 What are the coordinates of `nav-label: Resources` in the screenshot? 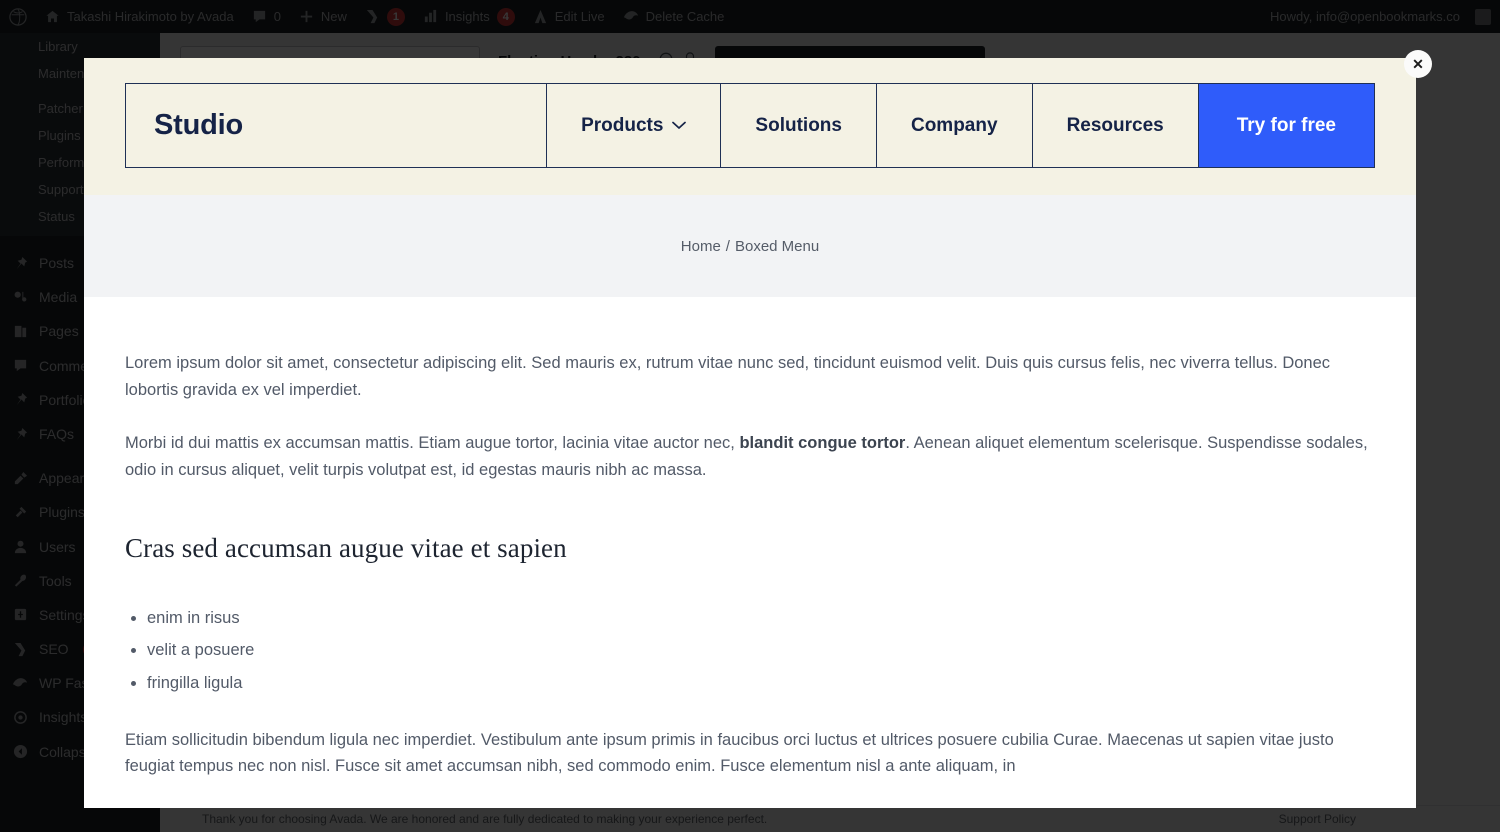 It's located at (1115, 125).